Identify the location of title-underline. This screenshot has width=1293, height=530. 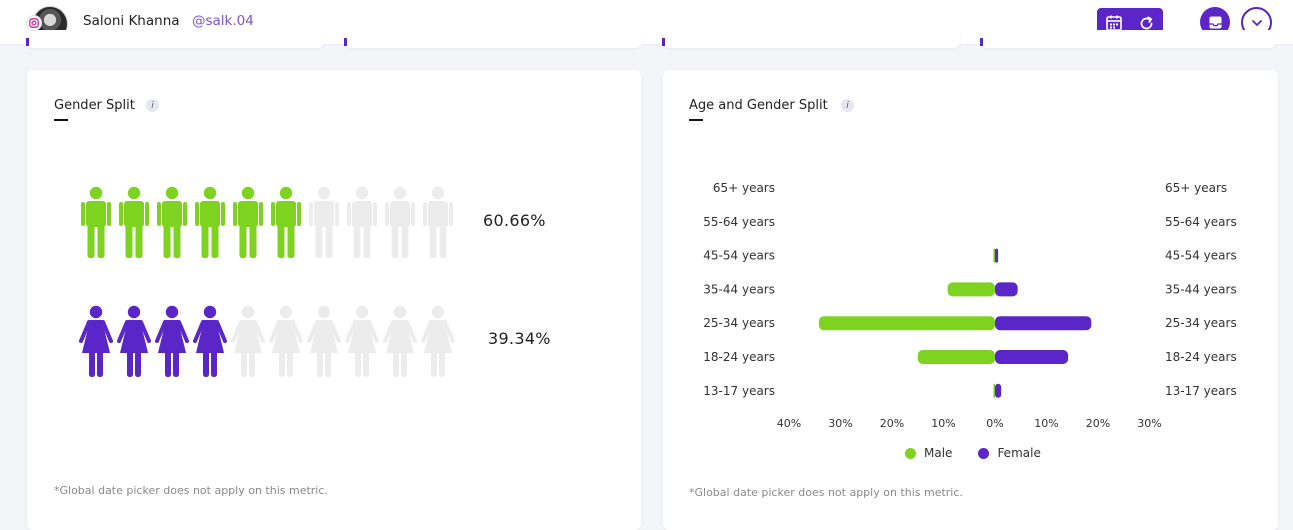
(61, 120).